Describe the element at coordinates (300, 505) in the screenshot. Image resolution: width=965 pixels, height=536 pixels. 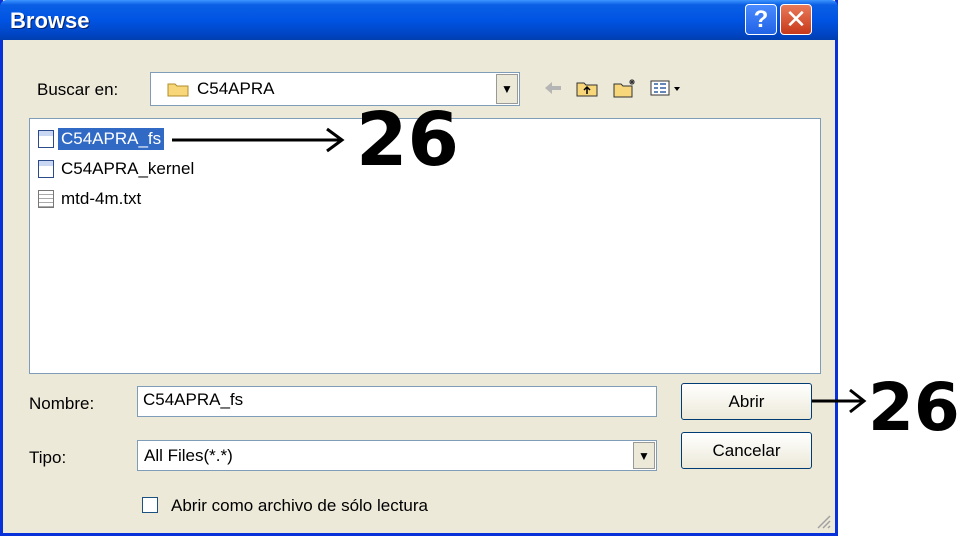
I see `readonly-label: Abrir como archivo de sólo lectura` at that location.